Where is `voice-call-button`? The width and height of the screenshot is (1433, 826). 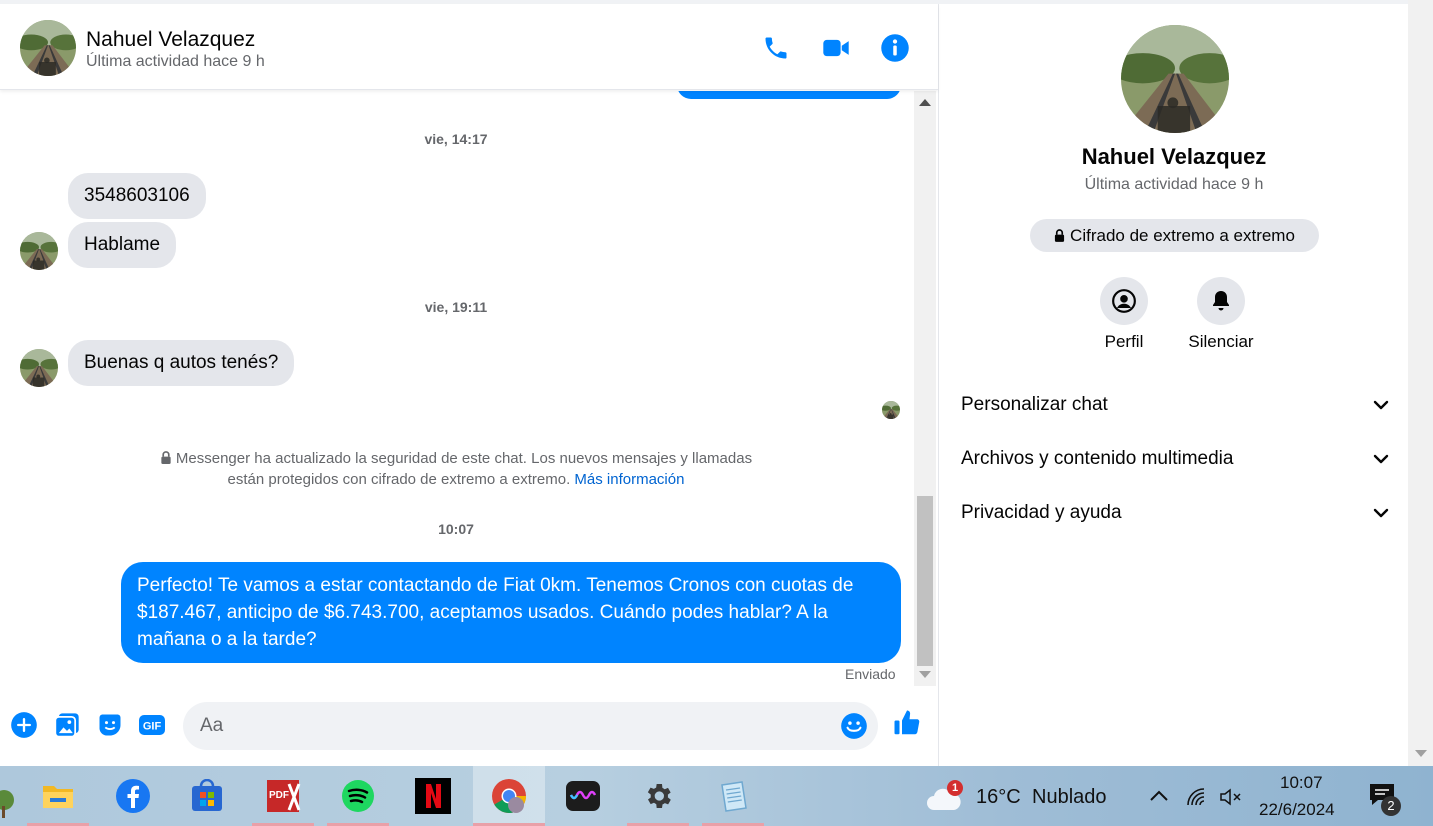
voice-call-button is located at coordinates (776, 48).